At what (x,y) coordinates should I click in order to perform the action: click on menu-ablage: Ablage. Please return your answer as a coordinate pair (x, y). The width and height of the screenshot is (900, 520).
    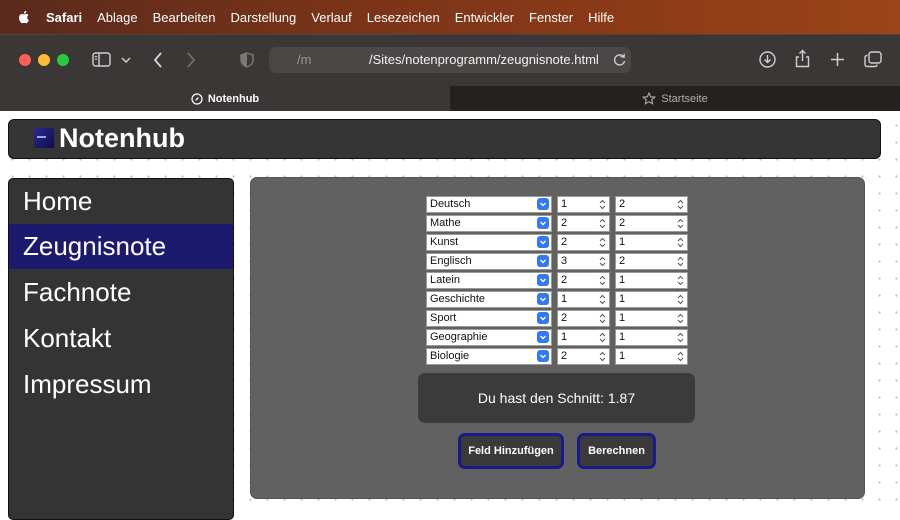
    Looking at the image, I should click on (117, 17).